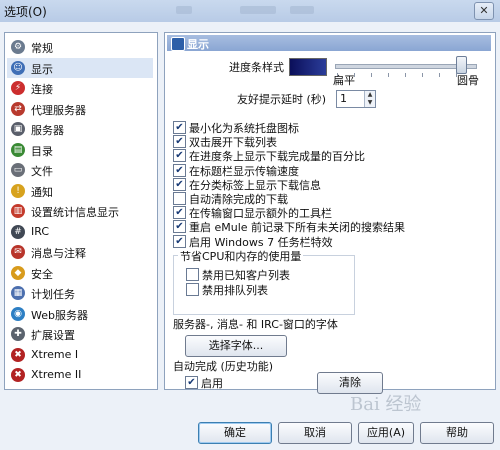 The height and width of the screenshot is (450, 500). I want to click on ok-button: 确定, so click(235, 433).